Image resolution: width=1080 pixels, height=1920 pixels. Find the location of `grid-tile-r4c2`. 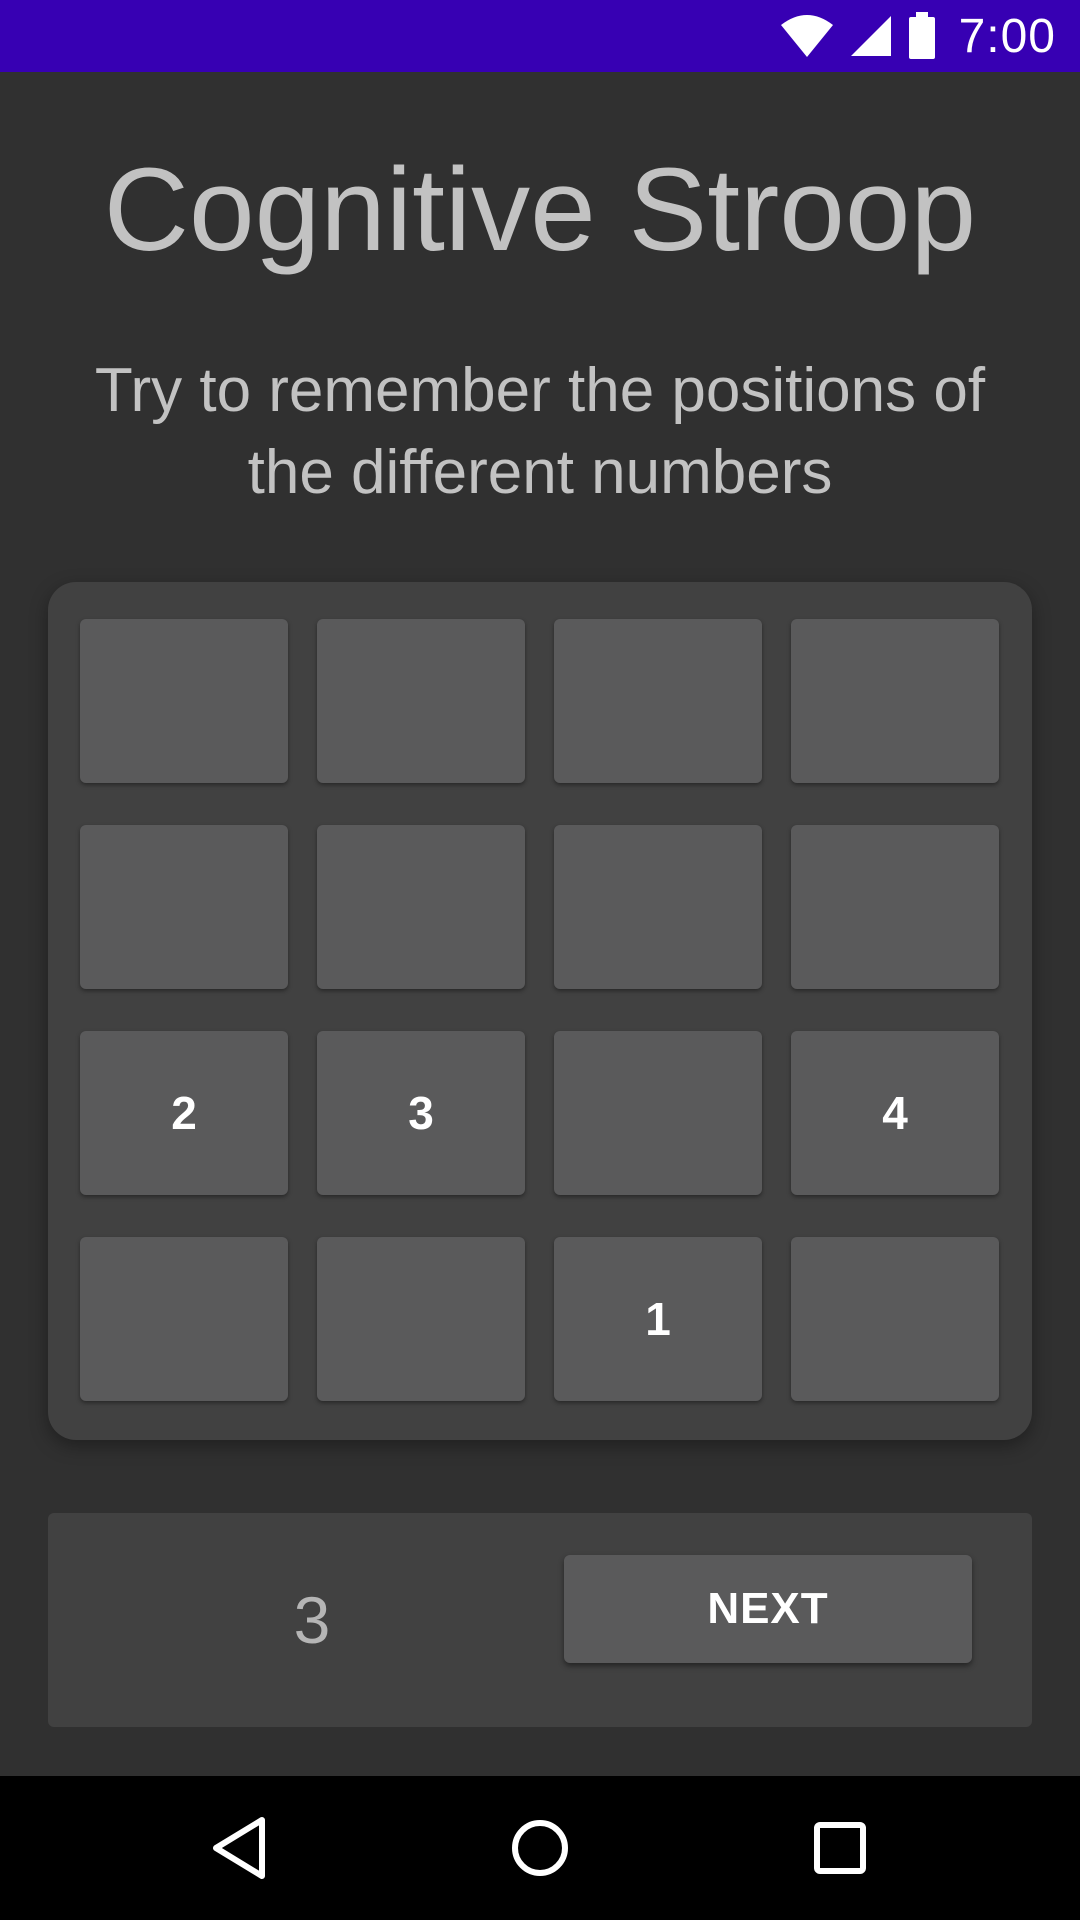

grid-tile-r4c2 is located at coordinates (421, 1319).